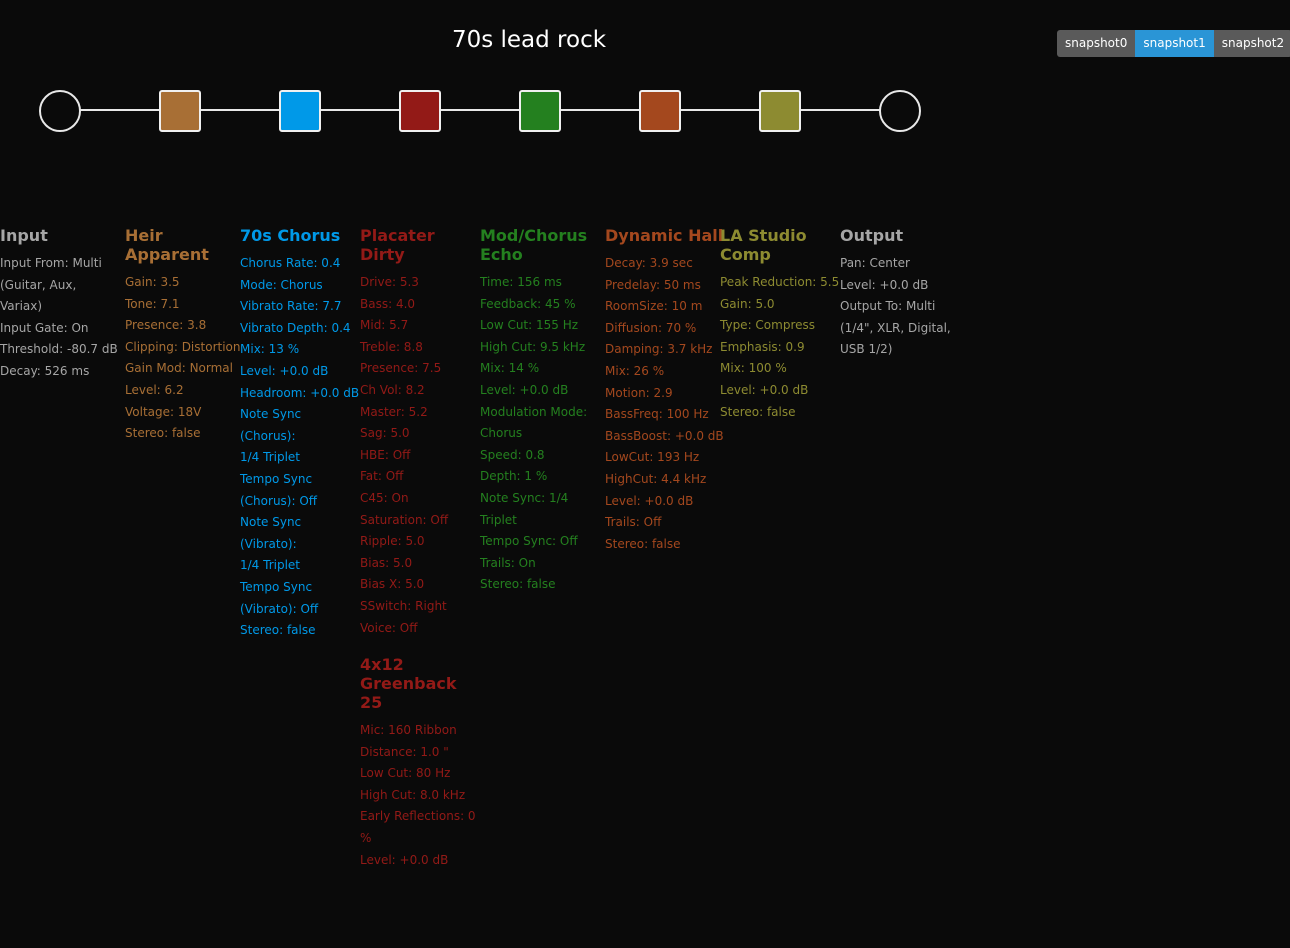  Describe the element at coordinates (635, 370) in the screenshot. I see `param-row: Mix: 26 %` at that location.